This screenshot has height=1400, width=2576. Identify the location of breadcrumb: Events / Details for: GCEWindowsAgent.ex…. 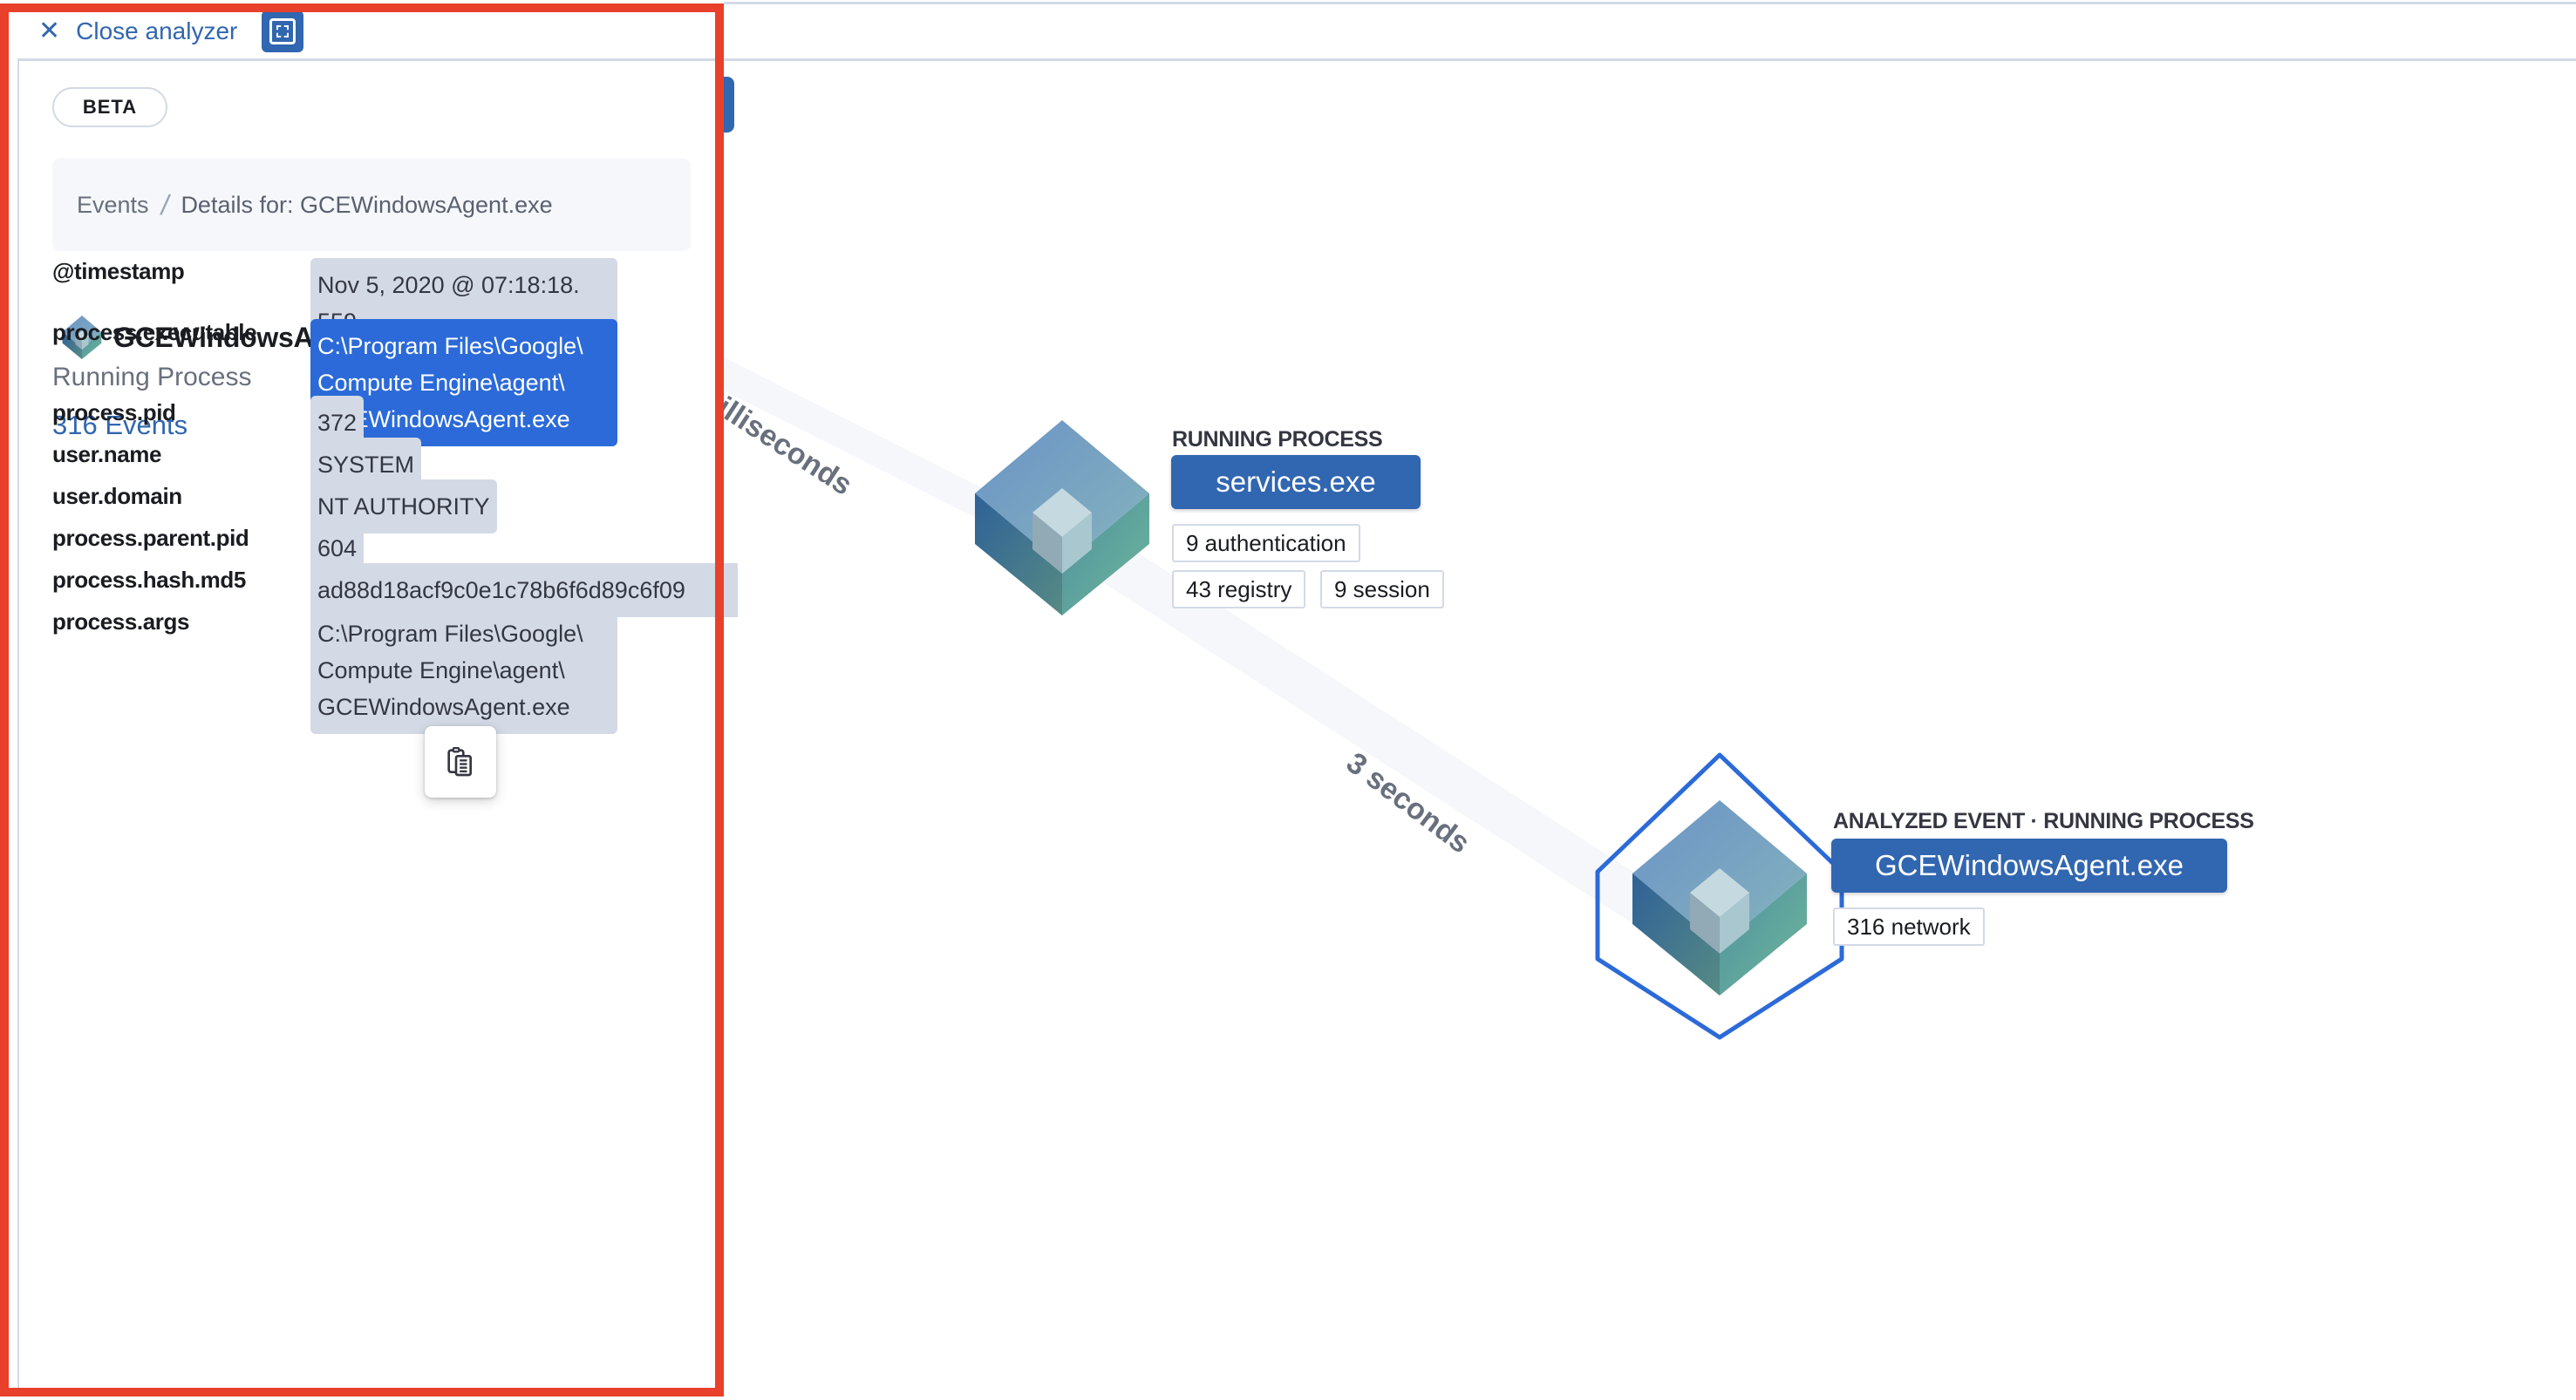
(371, 205).